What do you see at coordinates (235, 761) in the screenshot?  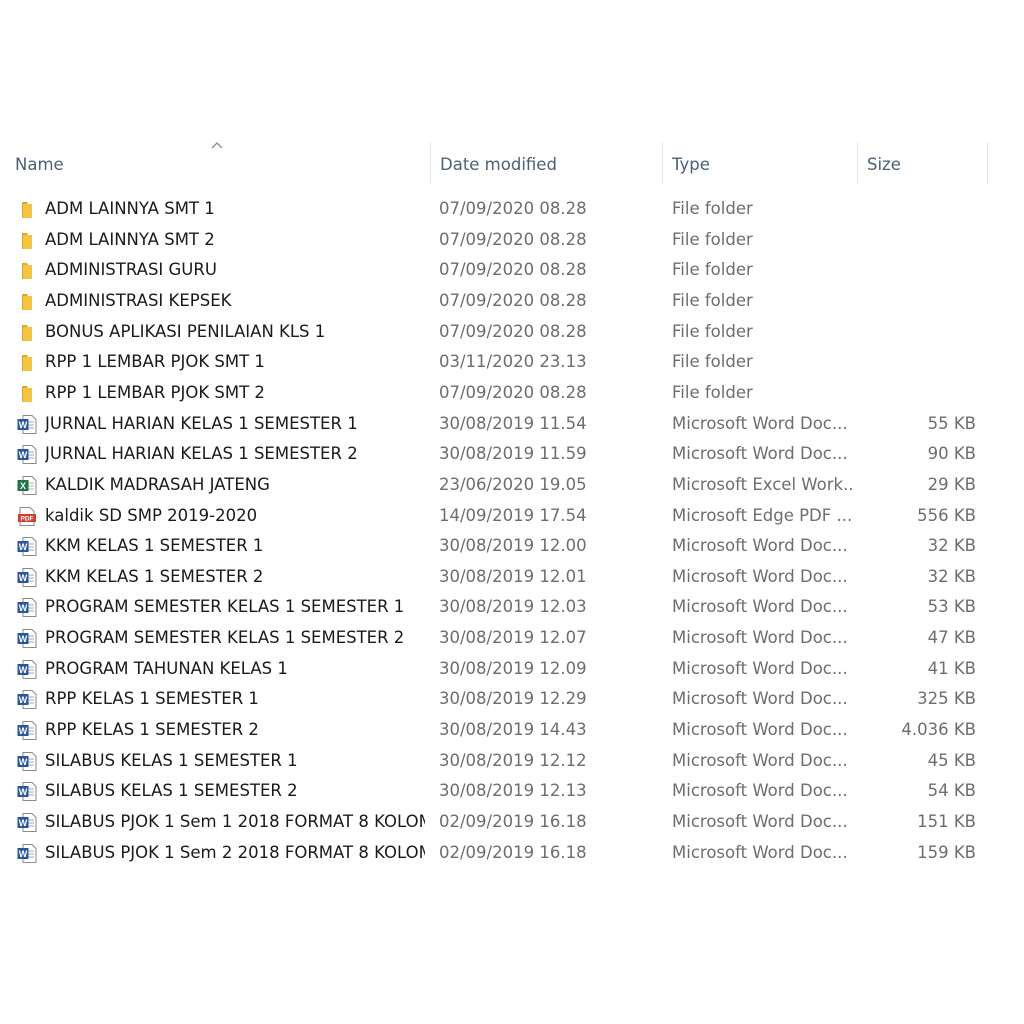 I see `file-name: SILABUS KELAS 1 SEMESTER 1` at bounding box center [235, 761].